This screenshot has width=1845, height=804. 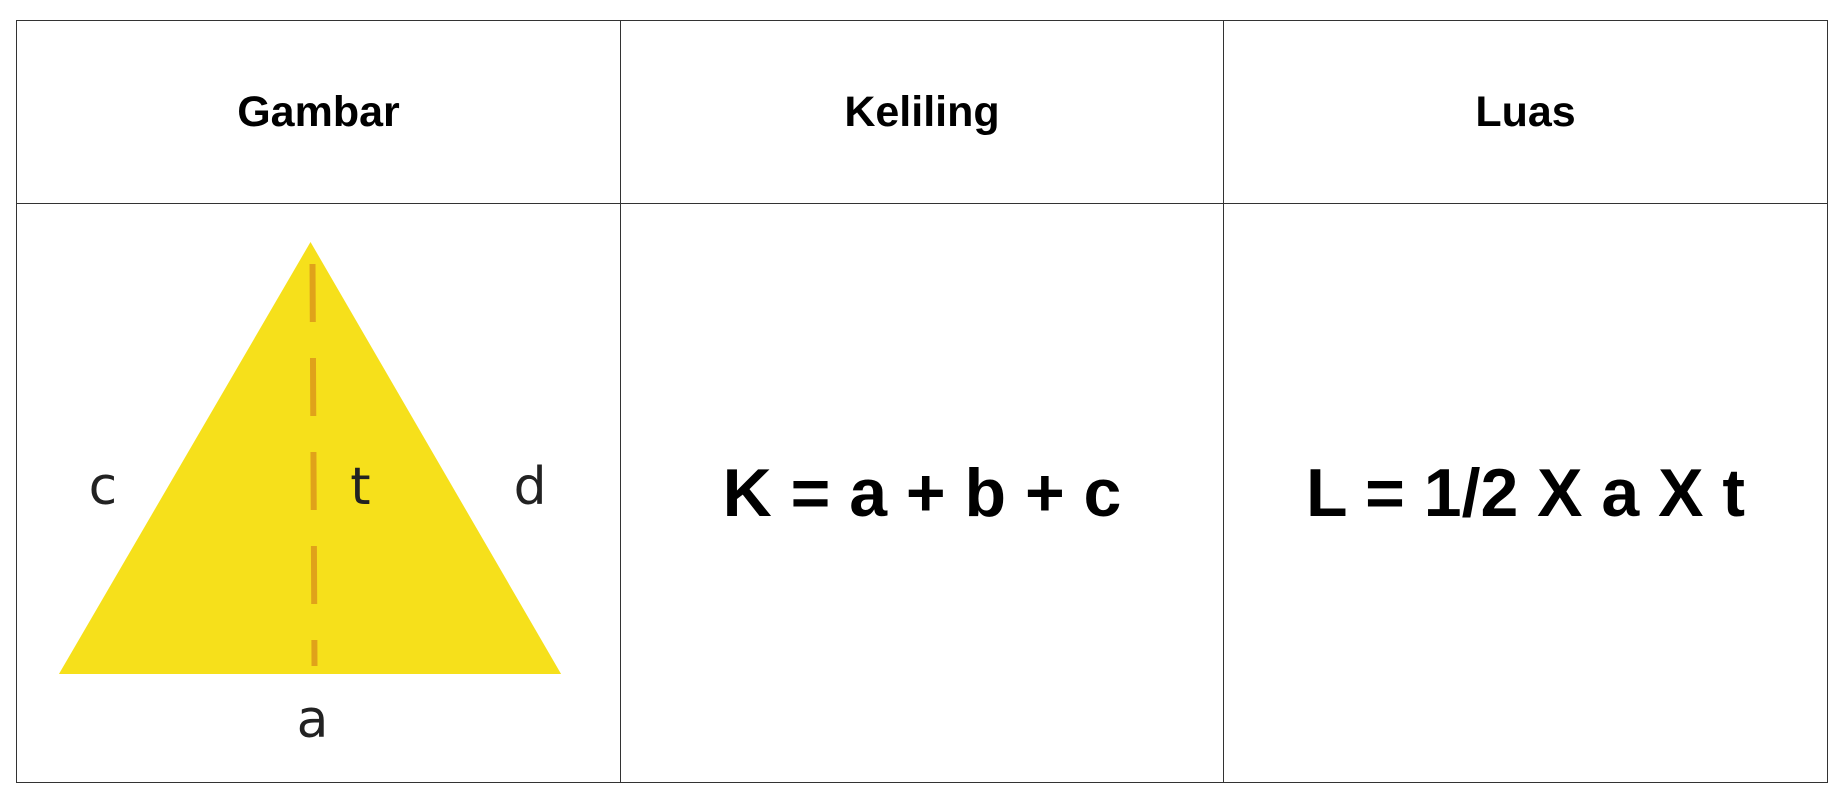 What do you see at coordinates (360, 487) in the screenshot?
I see `height-label-t: t` at bounding box center [360, 487].